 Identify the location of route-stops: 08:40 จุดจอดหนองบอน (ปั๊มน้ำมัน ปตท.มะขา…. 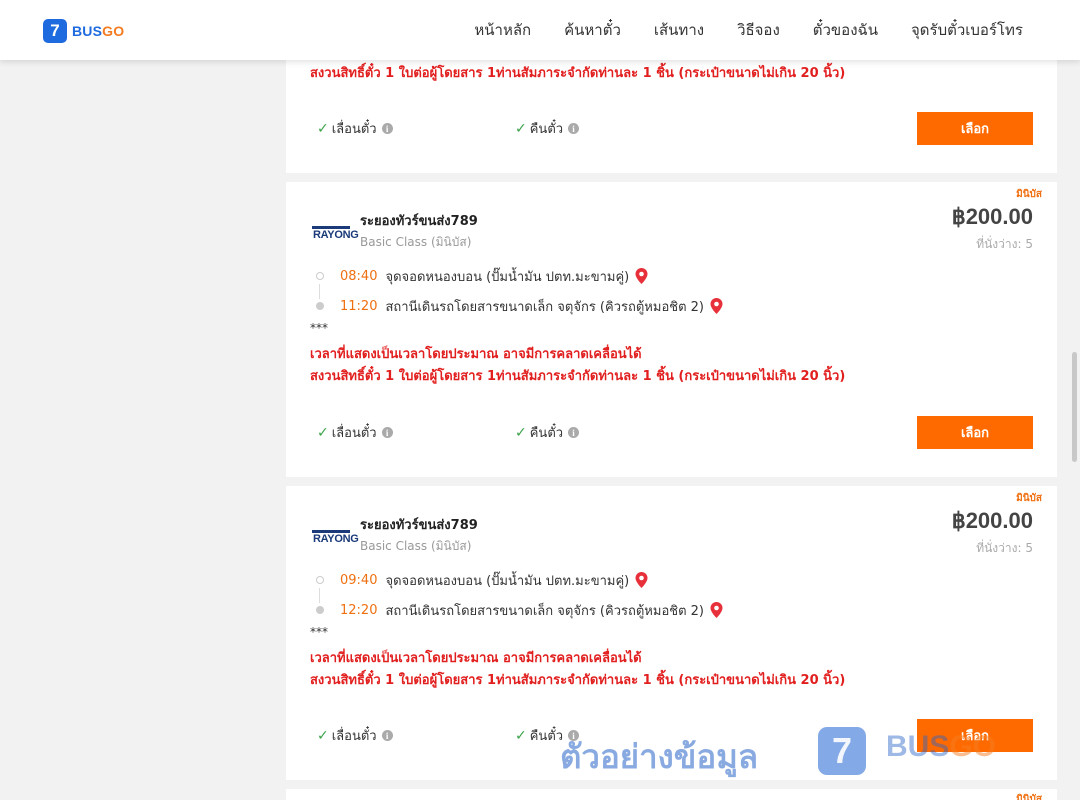
(519, 291).